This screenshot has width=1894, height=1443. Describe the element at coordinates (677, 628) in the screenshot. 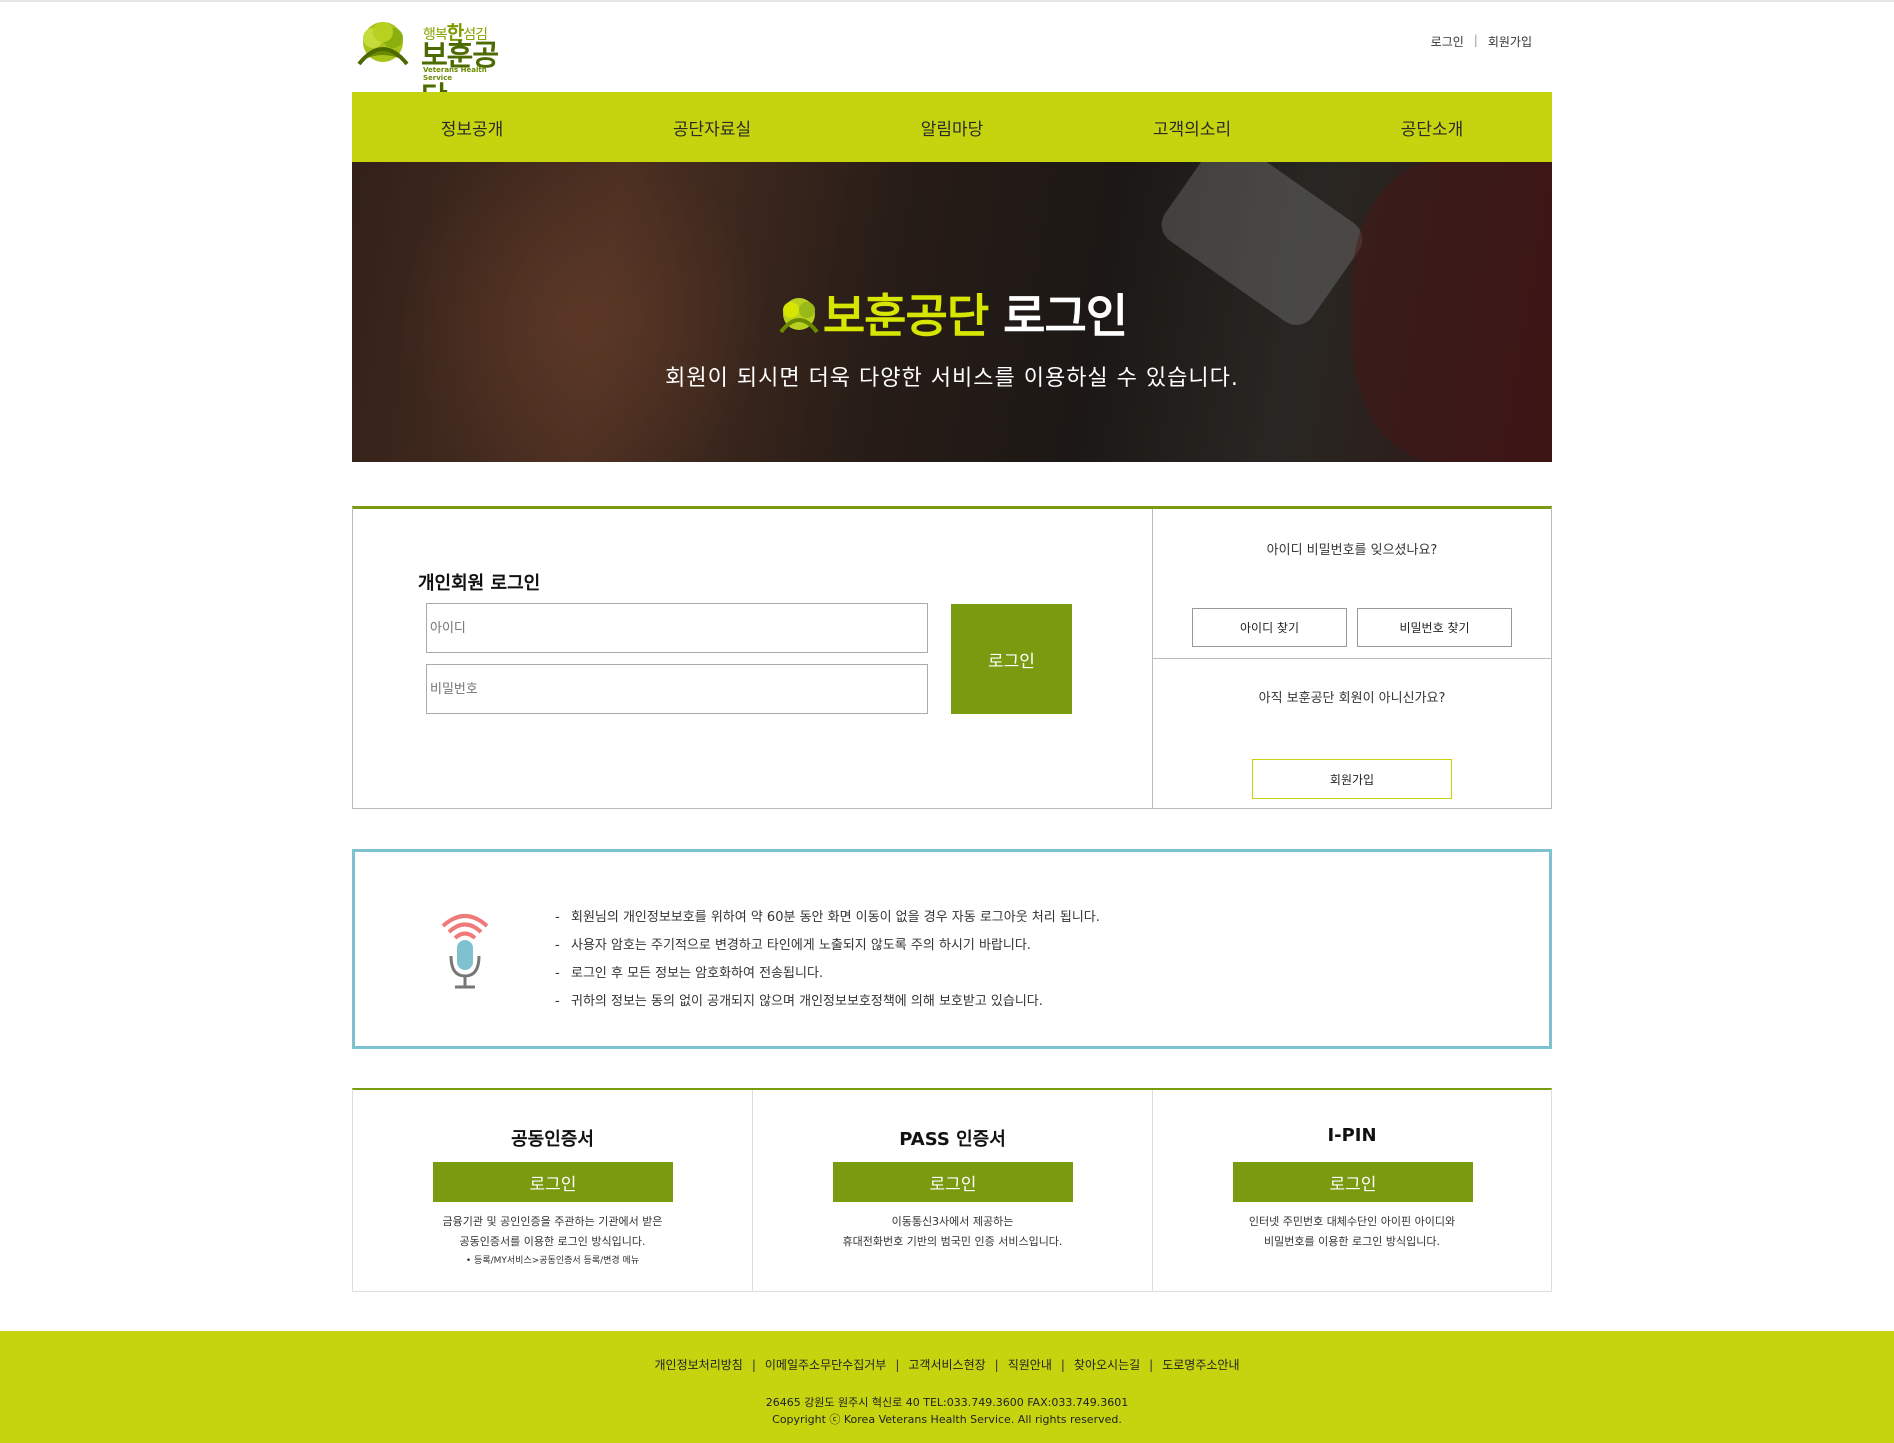

I see `id-input` at that location.